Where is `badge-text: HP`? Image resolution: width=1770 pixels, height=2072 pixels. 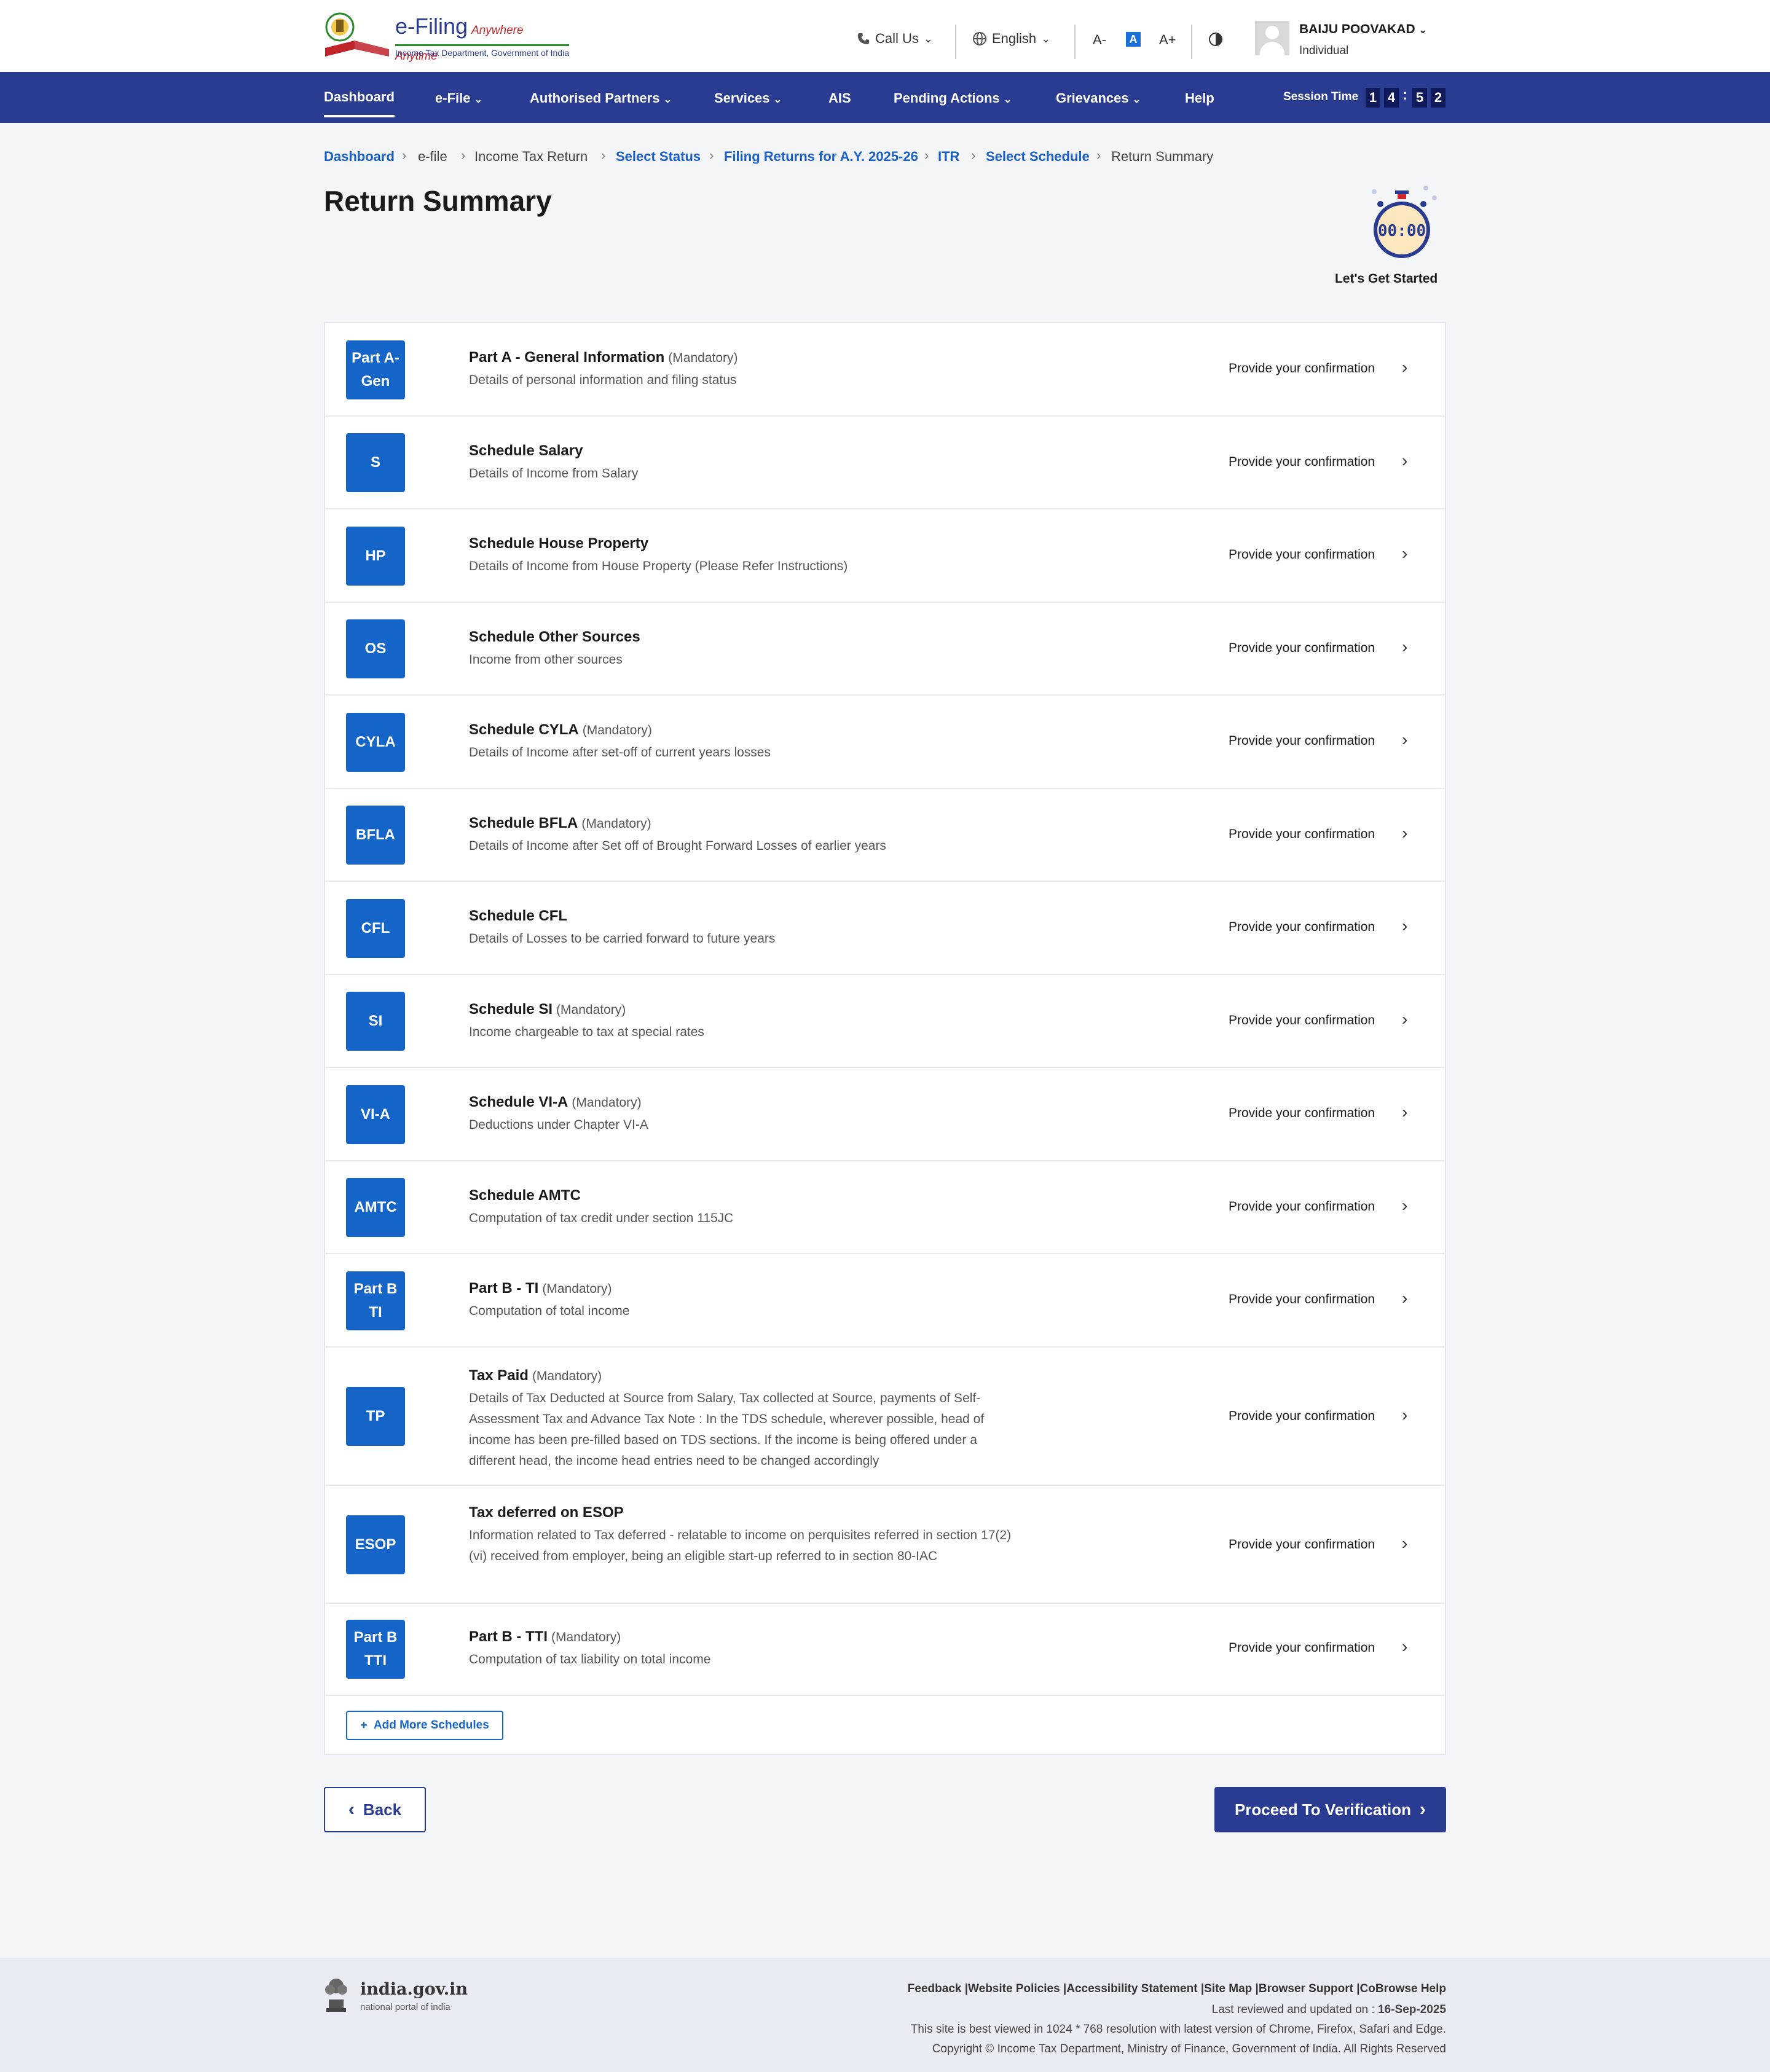 badge-text: HP is located at coordinates (376, 555).